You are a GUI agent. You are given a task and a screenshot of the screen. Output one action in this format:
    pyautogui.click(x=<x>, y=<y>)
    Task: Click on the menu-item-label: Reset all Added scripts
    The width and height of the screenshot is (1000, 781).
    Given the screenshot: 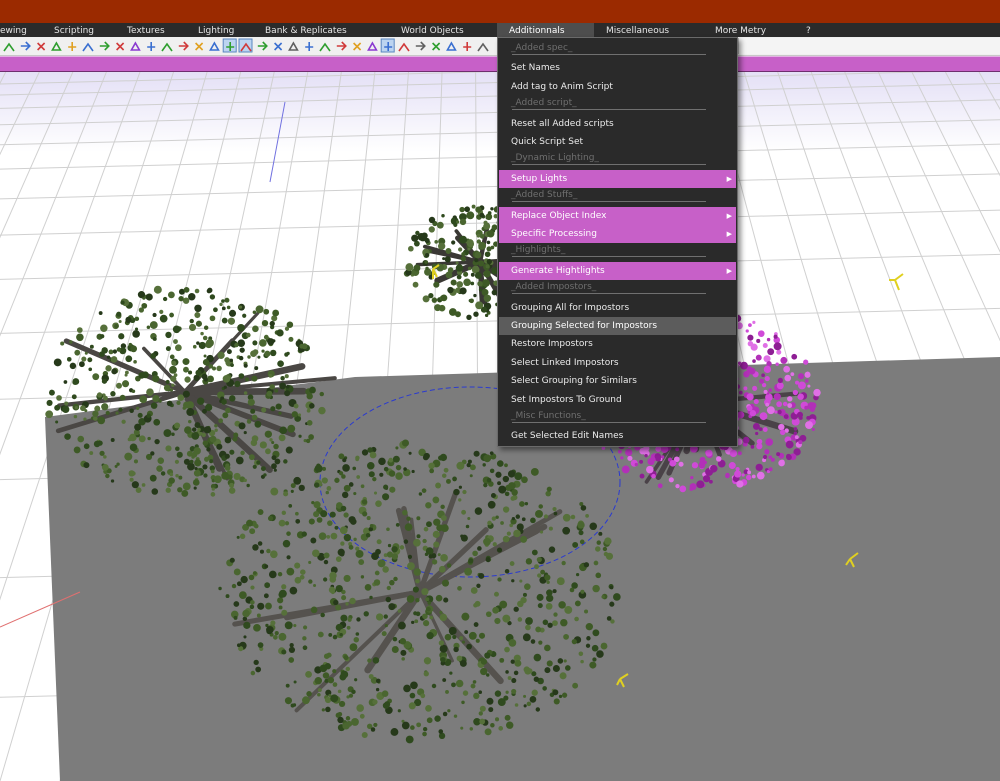 What is the action you would take?
    pyautogui.click(x=562, y=123)
    